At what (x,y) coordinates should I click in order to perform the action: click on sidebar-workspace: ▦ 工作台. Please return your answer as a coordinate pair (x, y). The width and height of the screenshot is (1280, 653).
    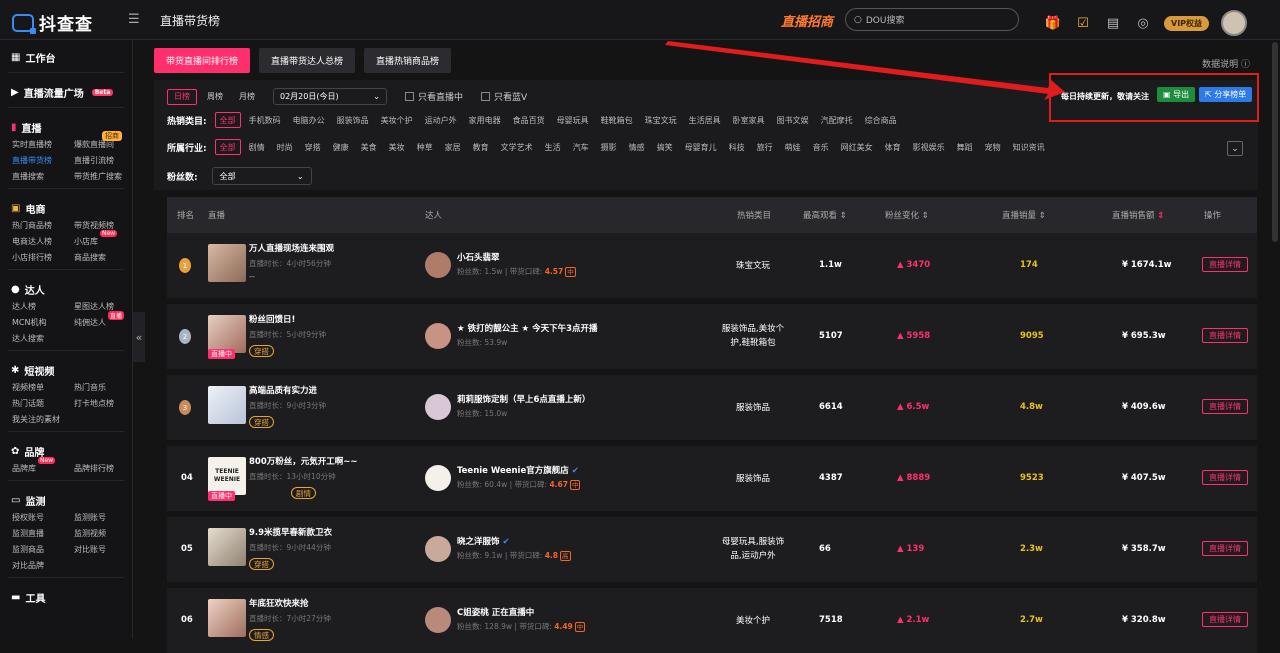
    Looking at the image, I should click on (66, 57).